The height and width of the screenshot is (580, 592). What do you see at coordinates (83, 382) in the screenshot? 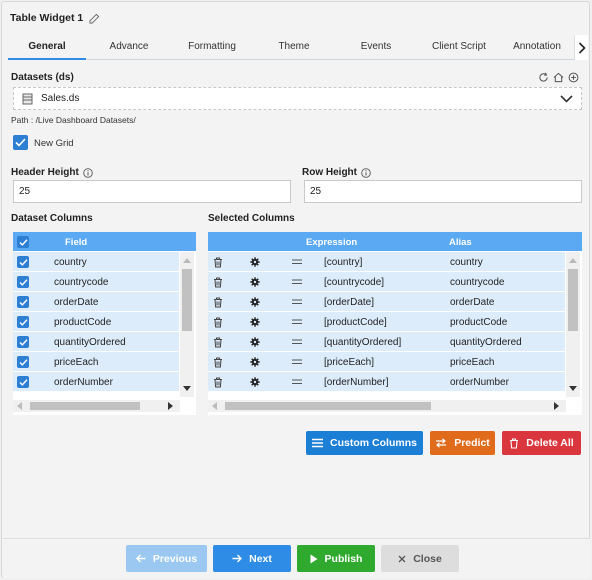
I see `field-name: orderNumber` at bounding box center [83, 382].